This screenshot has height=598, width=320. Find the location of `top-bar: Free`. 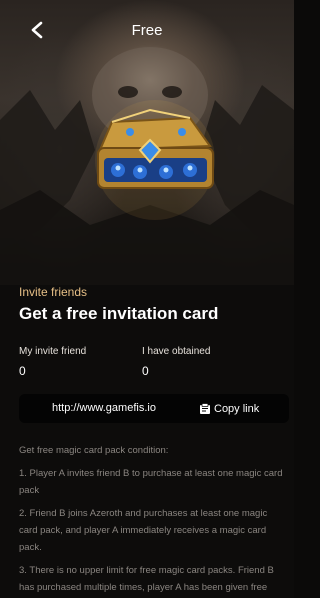

top-bar: Free is located at coordinates (147, 30).